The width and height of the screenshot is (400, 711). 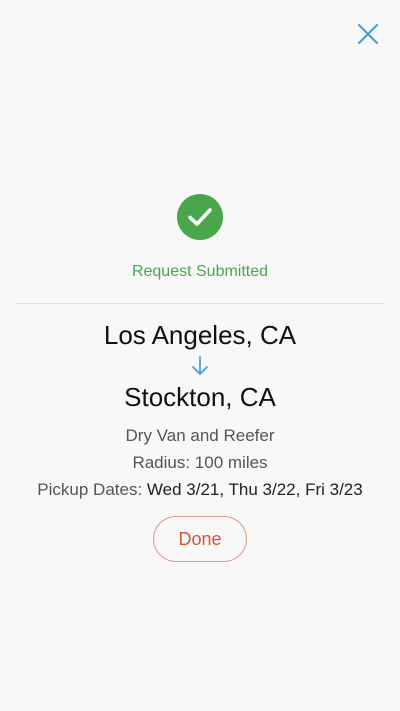 I want to click on close-button, so click(x=368, y=34).